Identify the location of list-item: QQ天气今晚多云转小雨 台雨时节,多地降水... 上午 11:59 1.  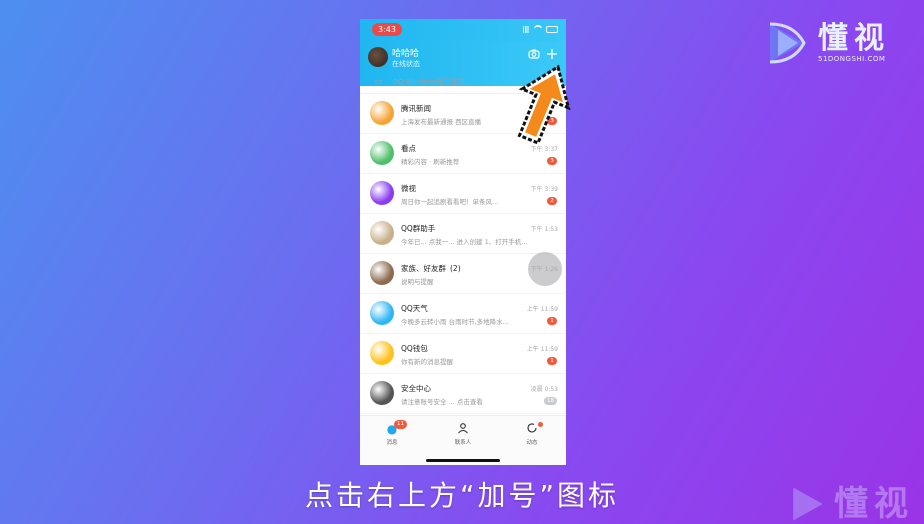
(463, 314).